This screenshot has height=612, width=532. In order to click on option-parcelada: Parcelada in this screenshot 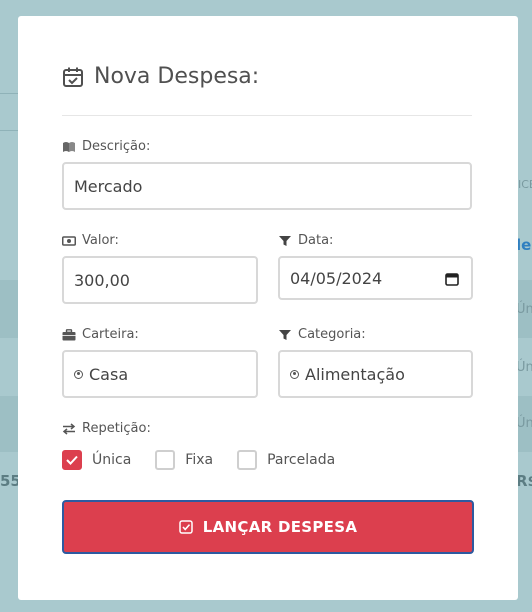, I will do `click(286, 460)`.